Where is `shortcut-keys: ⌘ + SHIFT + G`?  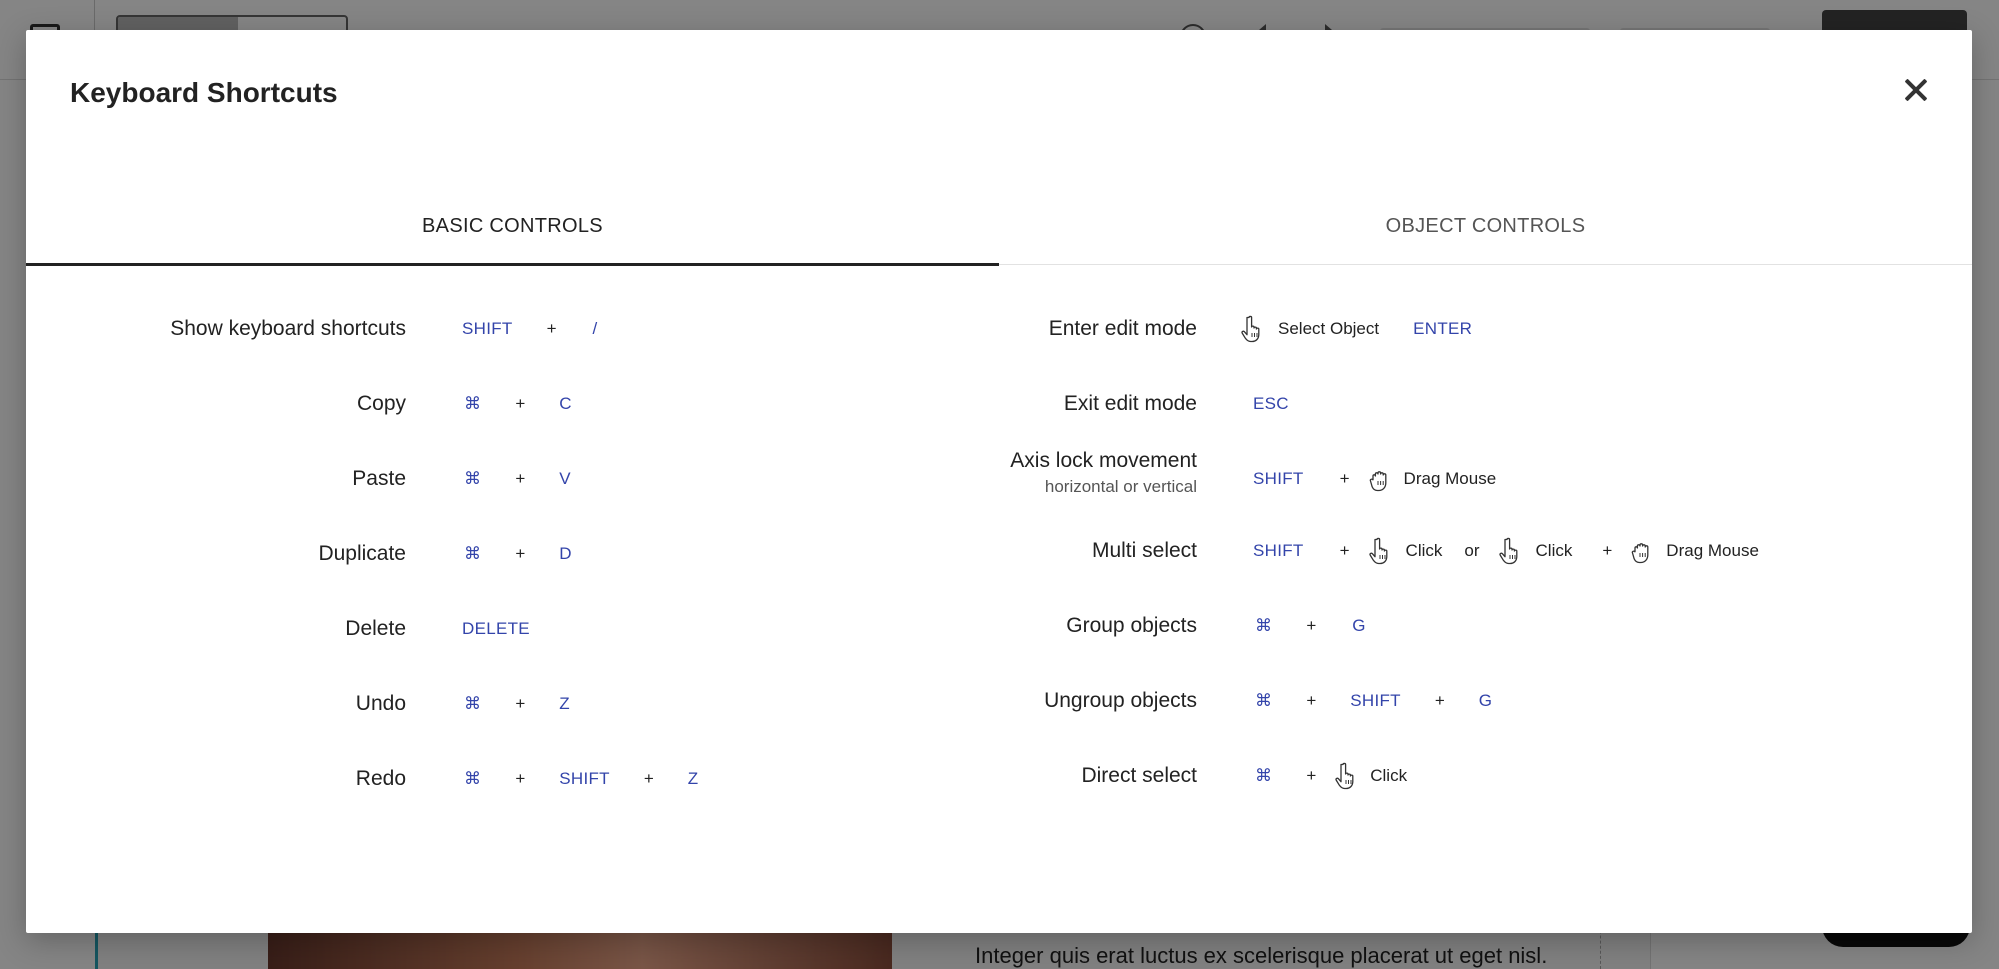
shortcut-keys: ⌘ + SHIFT + G is located at coordinates (1373, 701).